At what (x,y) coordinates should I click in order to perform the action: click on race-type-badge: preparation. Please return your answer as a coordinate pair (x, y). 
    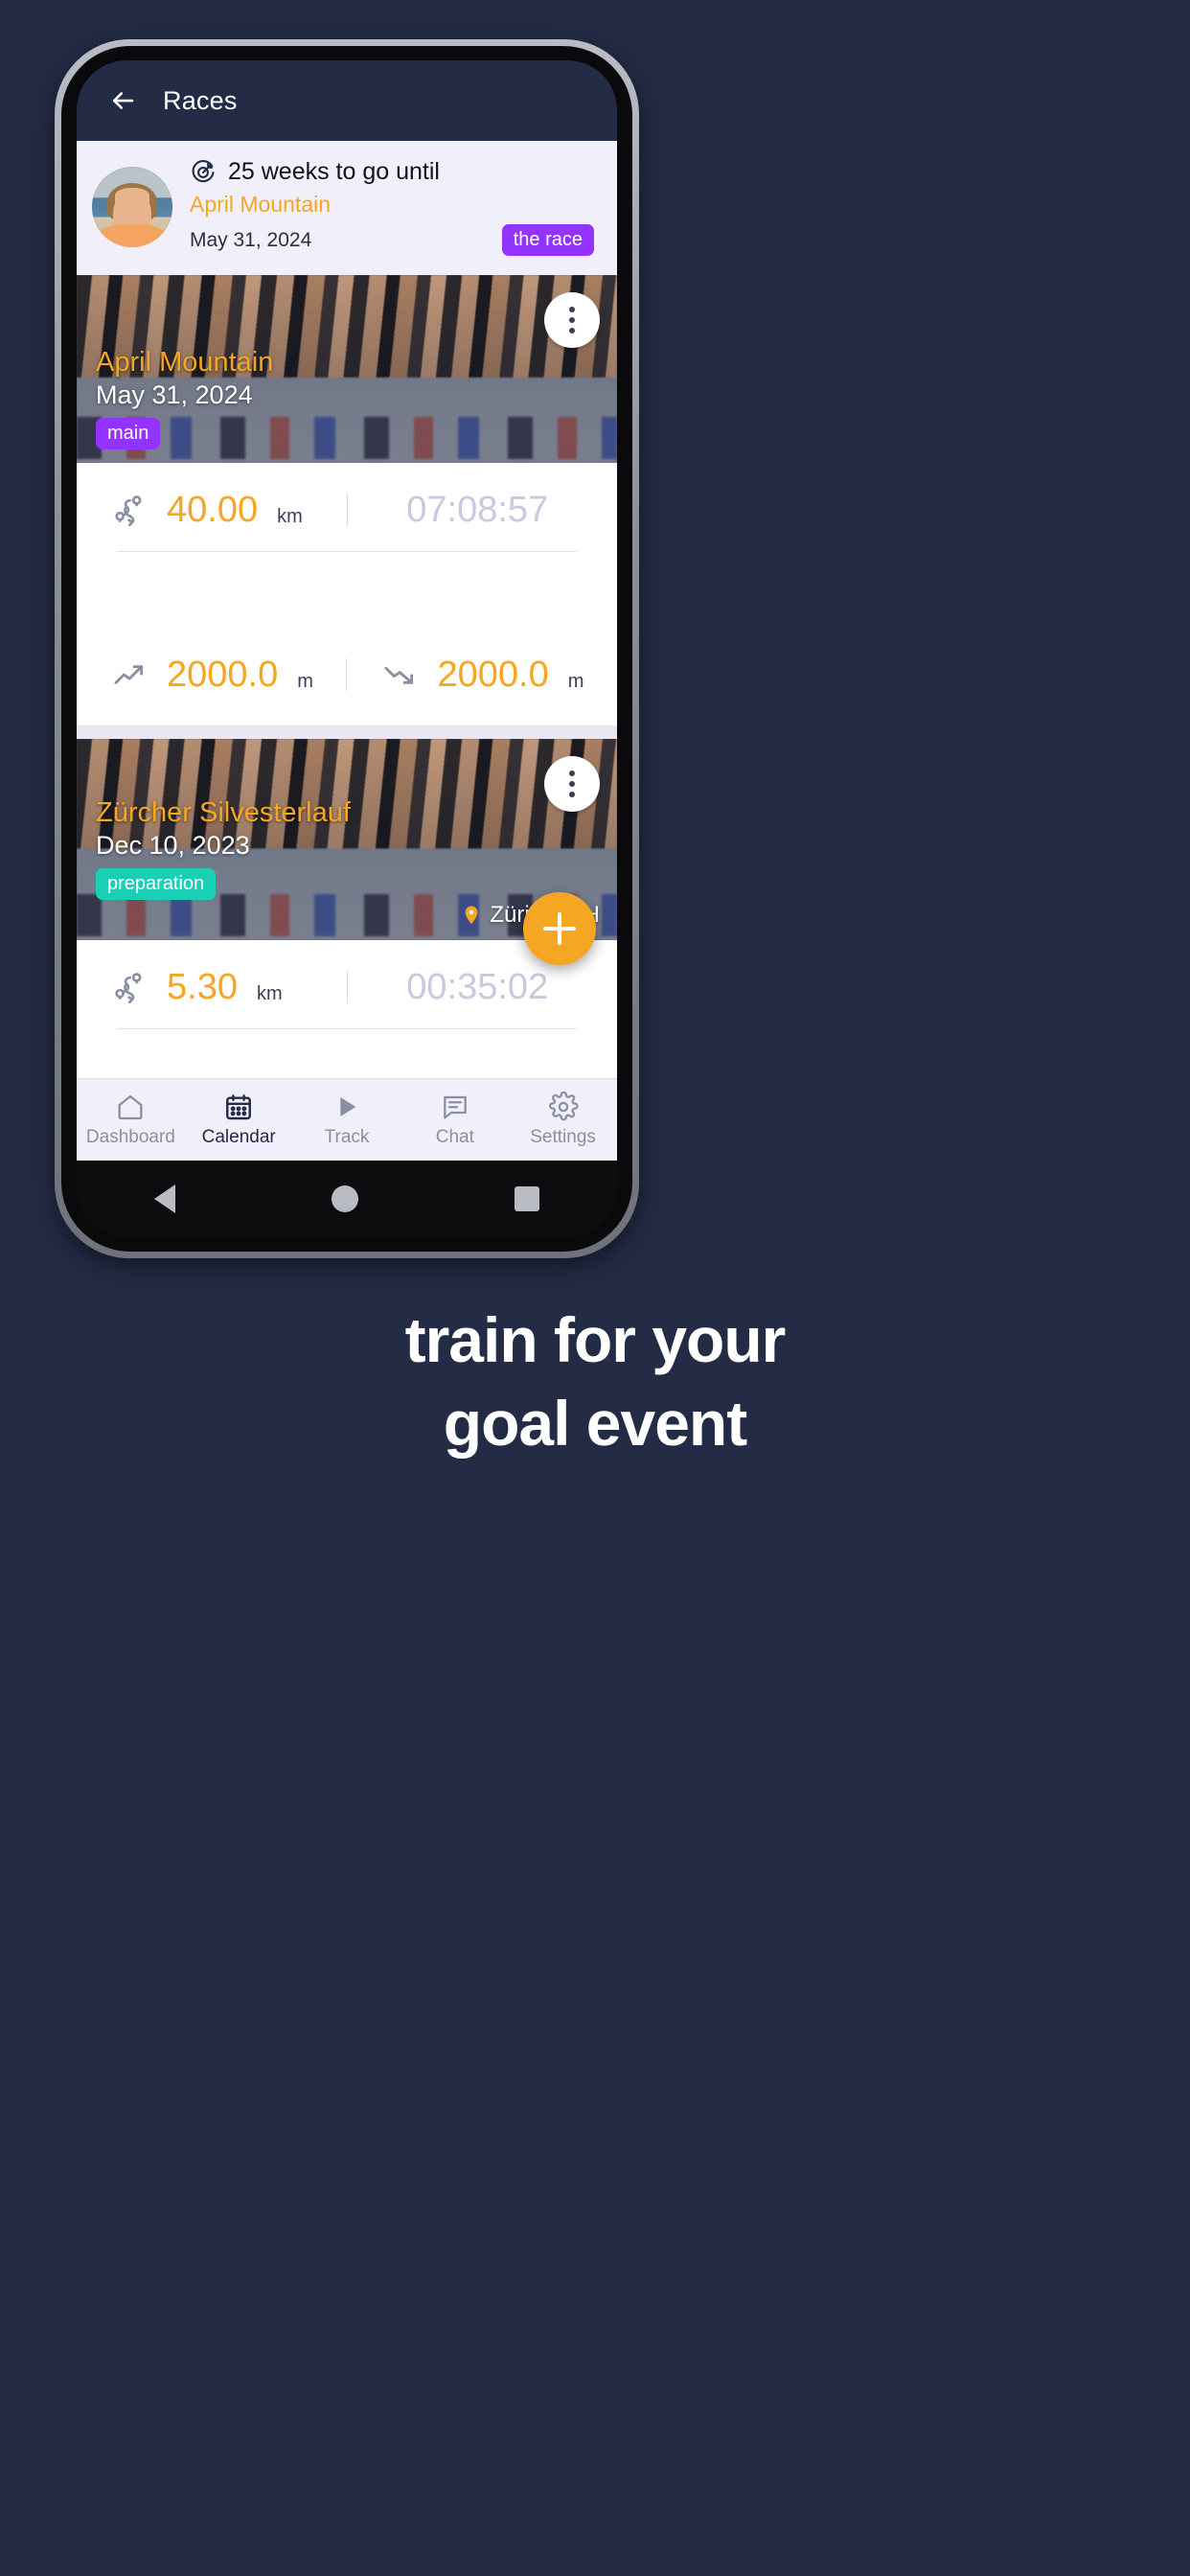
    Looking at the image, I should click on (156, 884).